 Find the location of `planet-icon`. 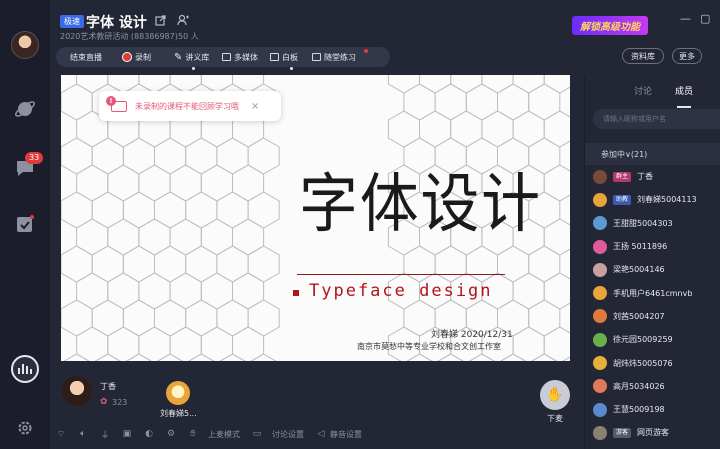

planet-icon is located at coordinates (25, 109).